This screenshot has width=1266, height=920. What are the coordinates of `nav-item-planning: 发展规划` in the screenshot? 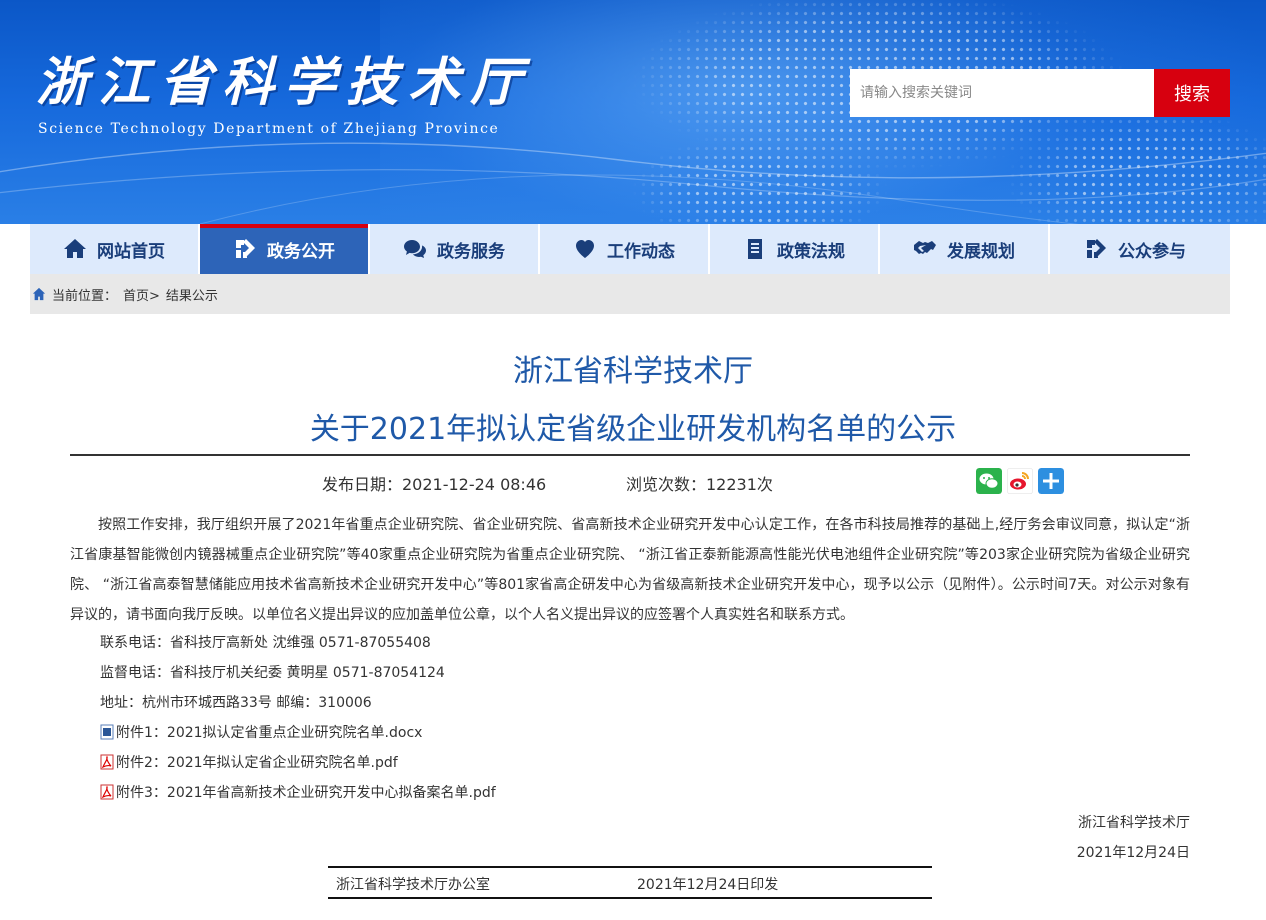 It's located at (965, 249).